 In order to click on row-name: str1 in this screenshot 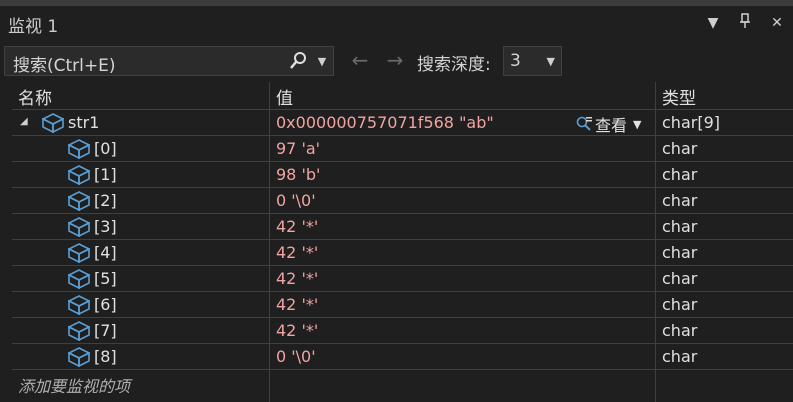, I will do `click(84, 122)`.